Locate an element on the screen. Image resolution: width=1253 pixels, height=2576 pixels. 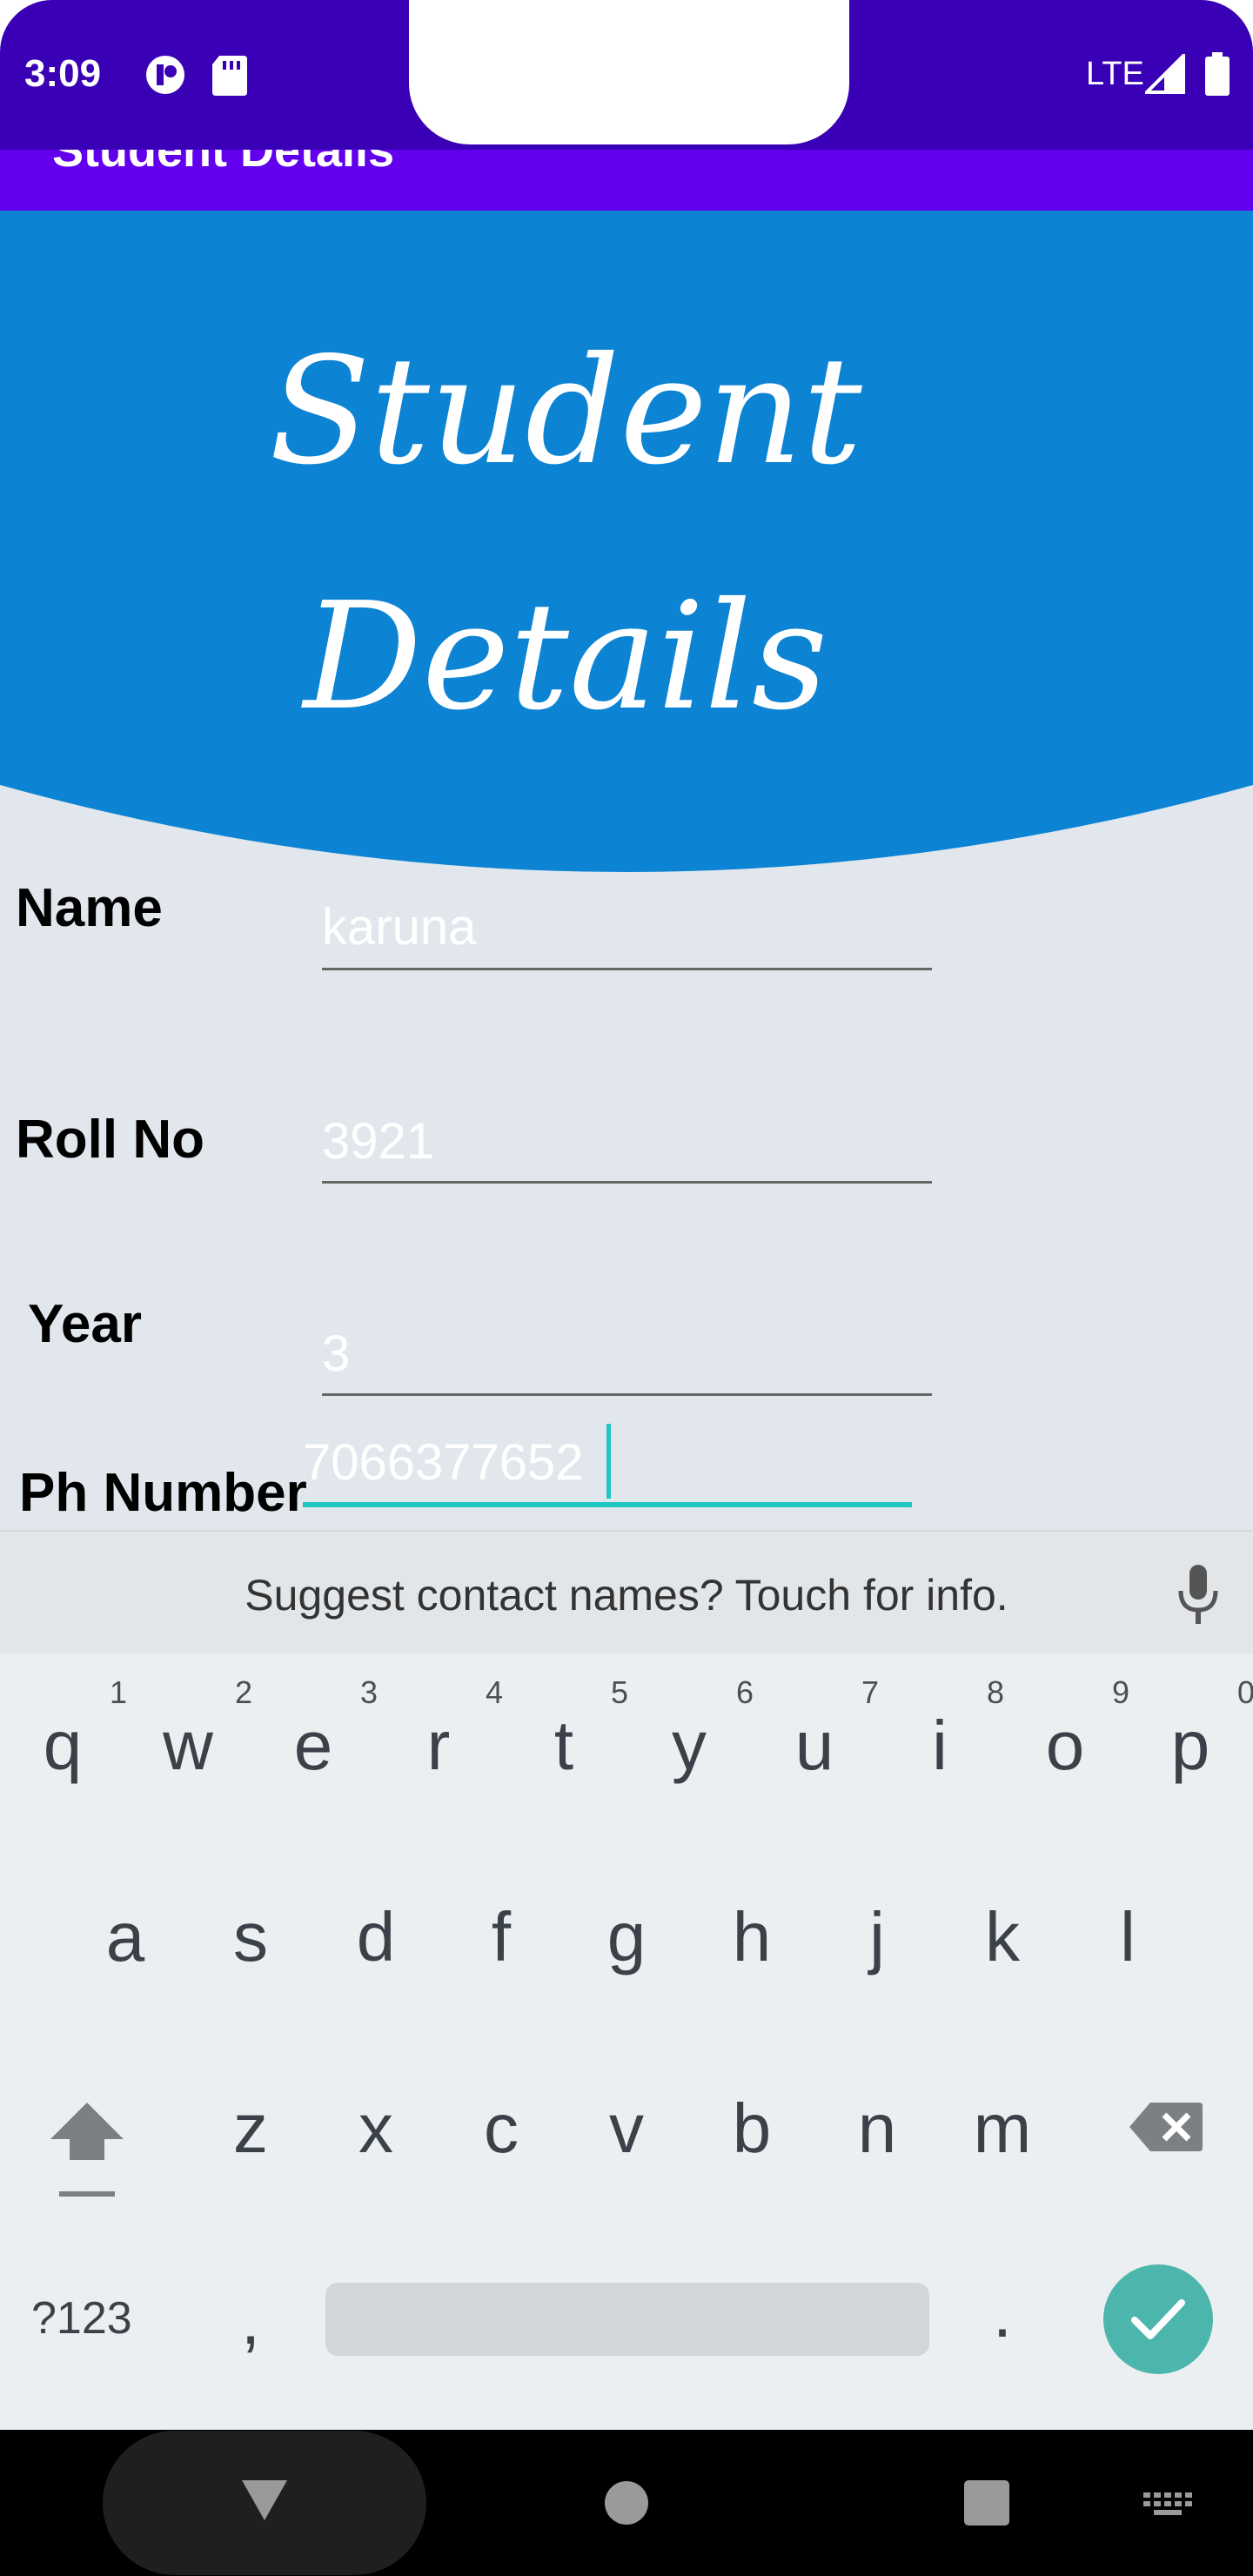
key-a: a is located at coordinates (125, 1937).